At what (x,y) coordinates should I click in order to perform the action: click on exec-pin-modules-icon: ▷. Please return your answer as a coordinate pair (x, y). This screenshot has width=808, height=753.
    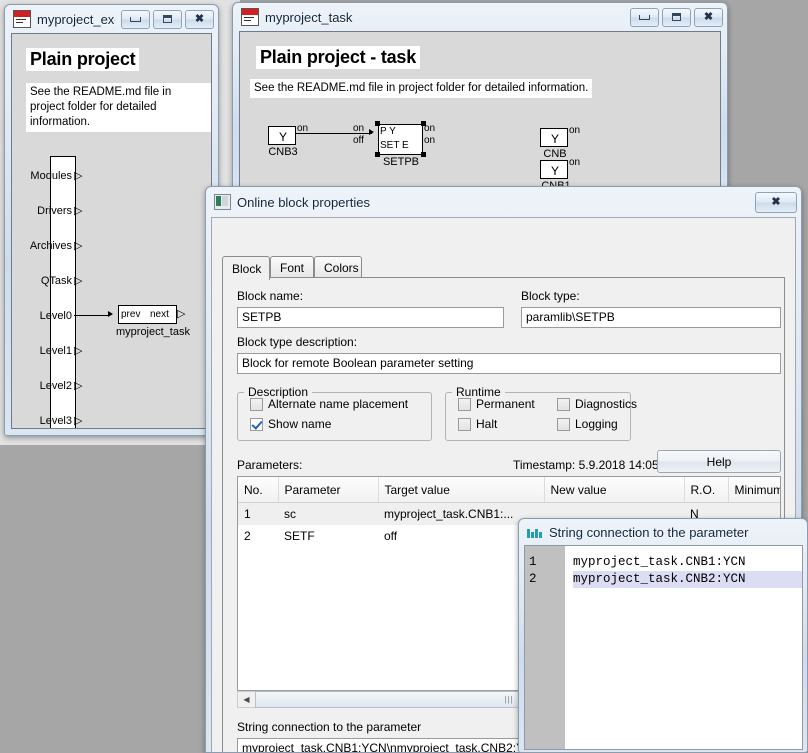
    Looking at the image, I should click on (78, 176).